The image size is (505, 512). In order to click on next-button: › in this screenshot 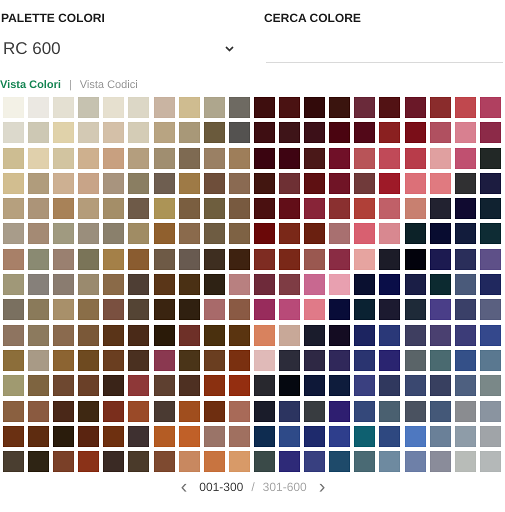, I will do `click(322, 487)`.